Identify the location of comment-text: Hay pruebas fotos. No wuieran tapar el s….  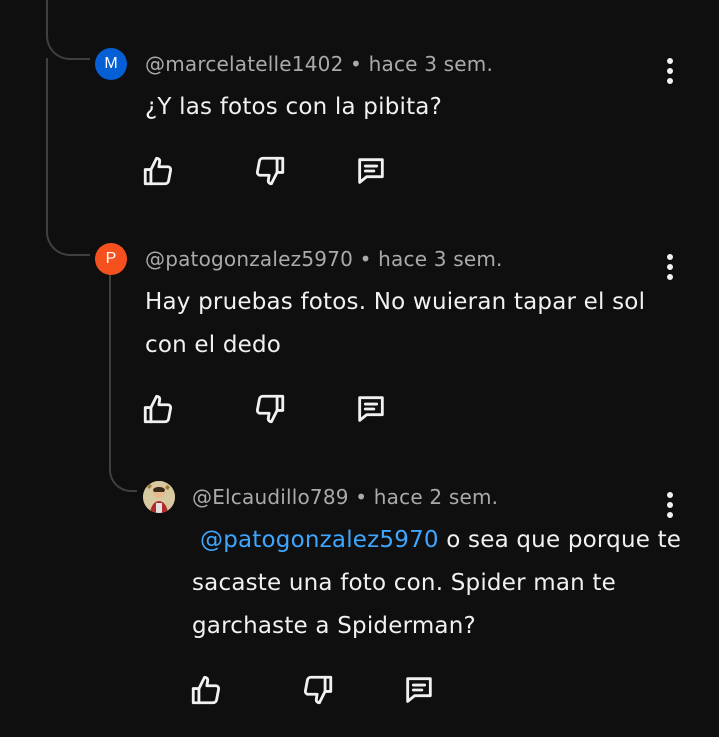
(395, 323).